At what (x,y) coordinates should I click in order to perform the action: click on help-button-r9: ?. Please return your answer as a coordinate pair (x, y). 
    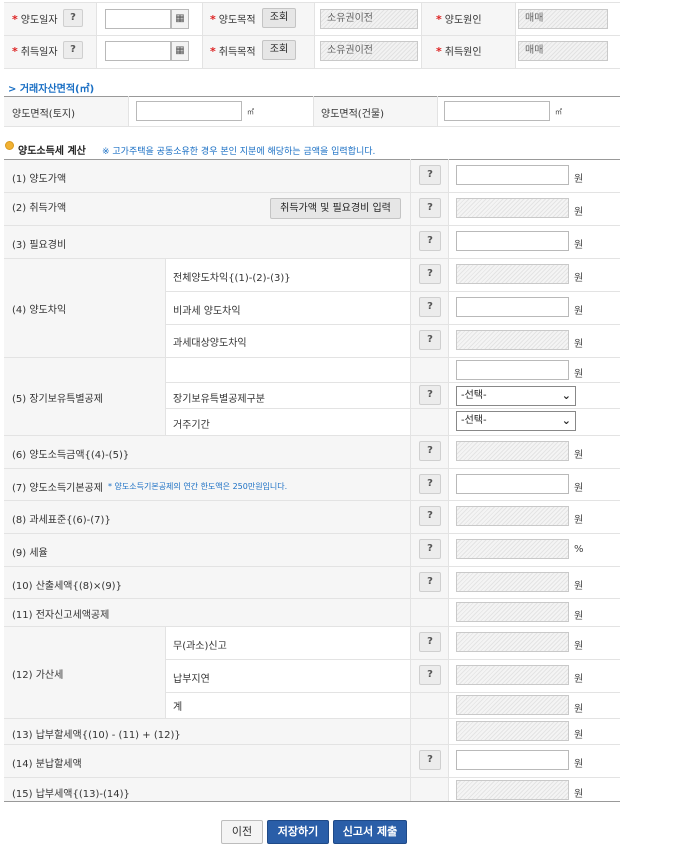
    Looking at the image, I should click on (430, 549).